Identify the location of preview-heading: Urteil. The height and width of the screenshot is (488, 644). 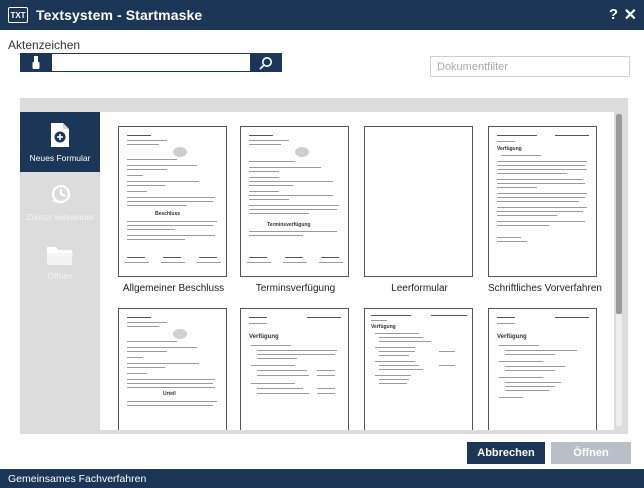
(169, 394).